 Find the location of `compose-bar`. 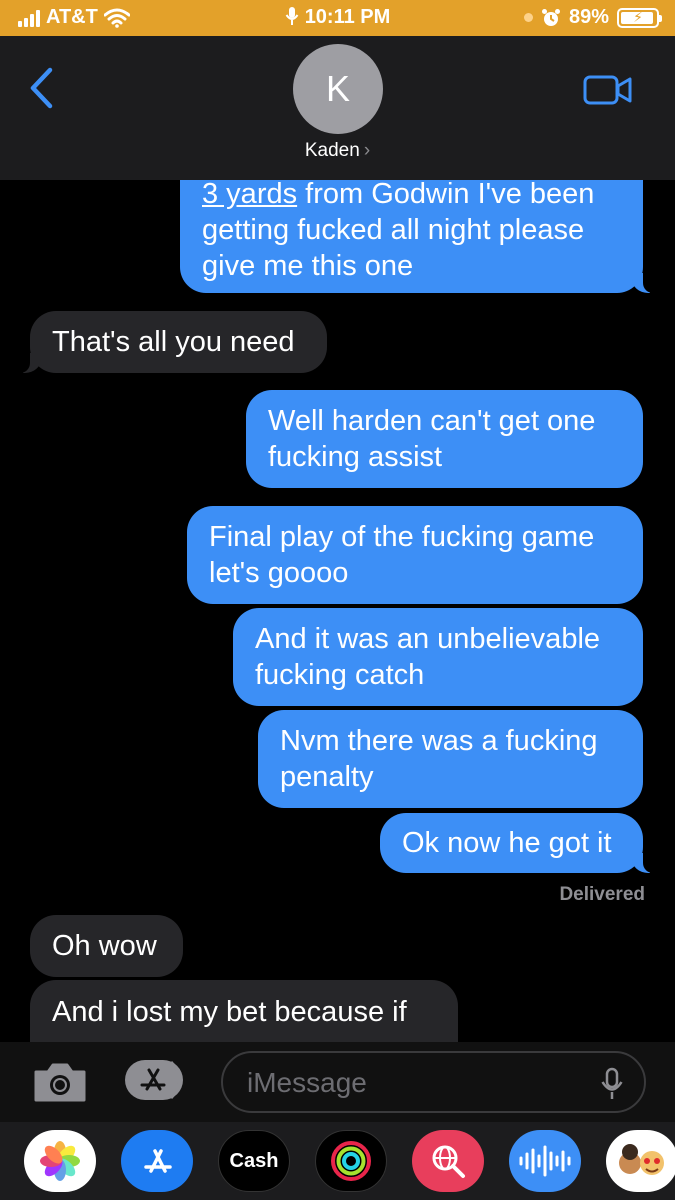

compose-bar is located at coordinates (337, 1082).